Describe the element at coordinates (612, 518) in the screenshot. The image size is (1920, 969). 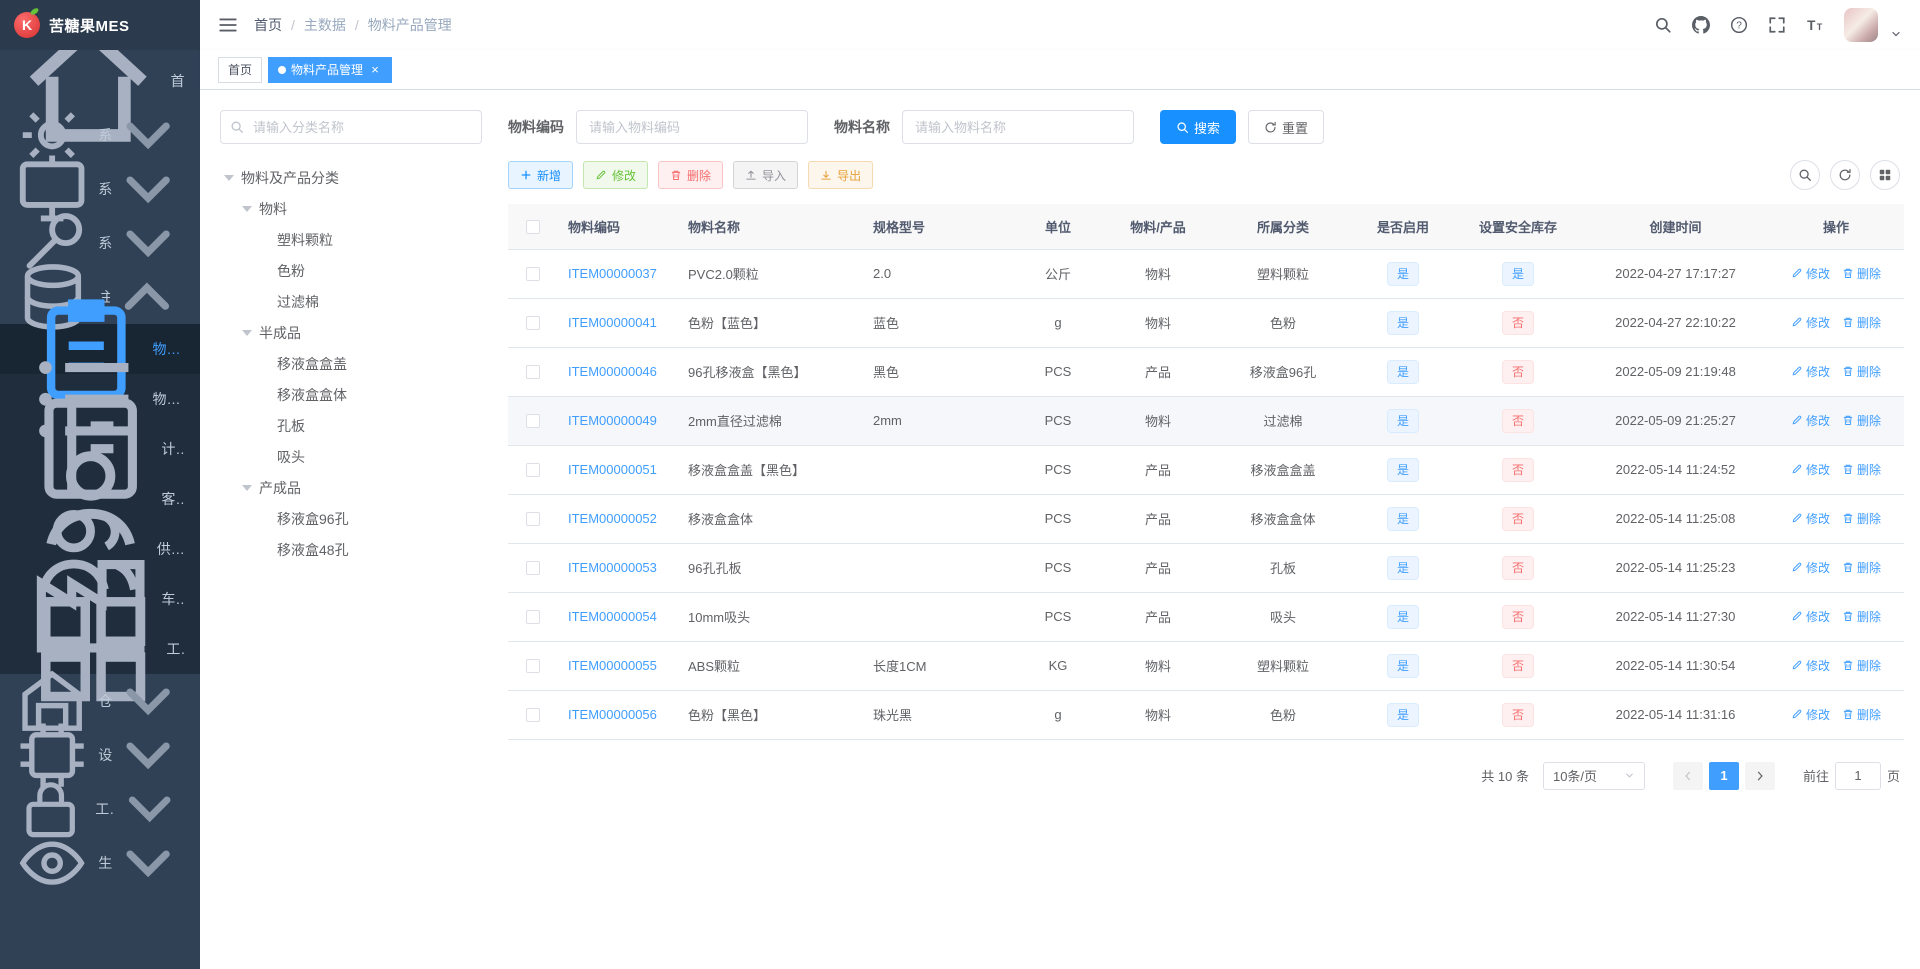
I see `material-code-link: ITEM00000052` at that location.